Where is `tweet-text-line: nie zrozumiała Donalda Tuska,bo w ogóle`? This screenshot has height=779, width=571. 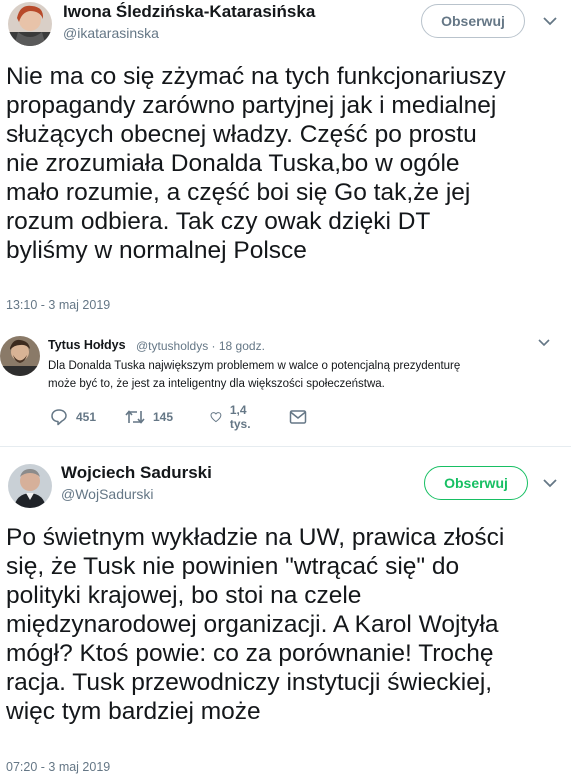 tweet-text-line: nie zrozumiała Donalda Tuska,bo w ogóle is located at coordinates (233, 163).